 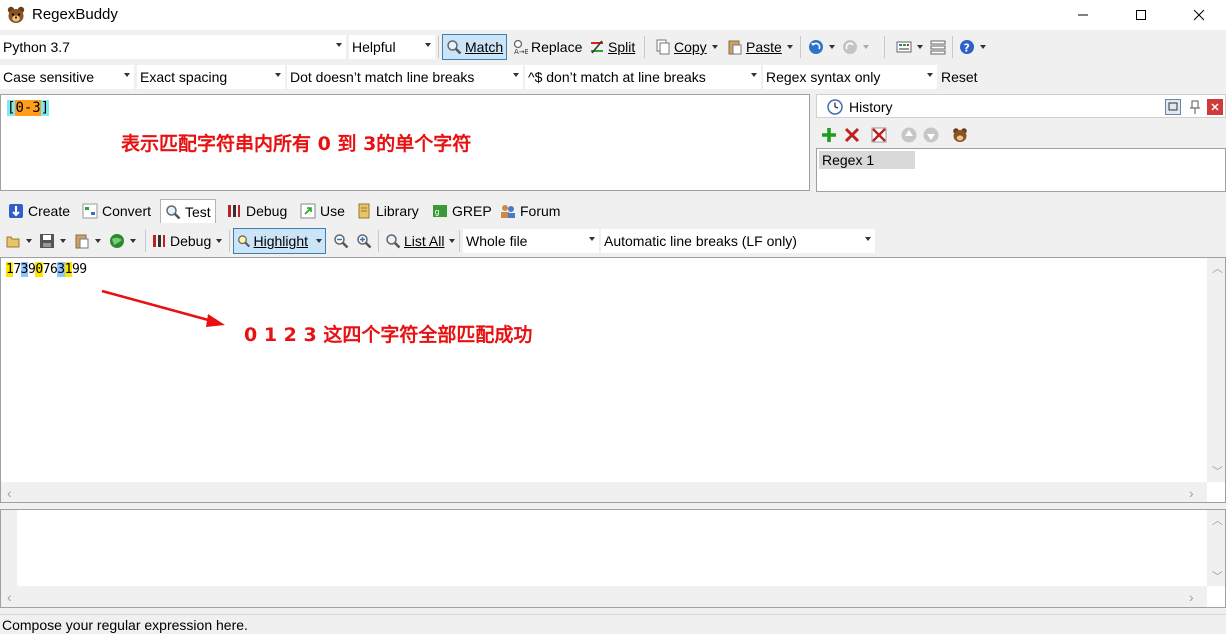 What do you see at coordinates (364, 211) in the screenshot?
I see `library-icon` at bounding box center [364, 211].